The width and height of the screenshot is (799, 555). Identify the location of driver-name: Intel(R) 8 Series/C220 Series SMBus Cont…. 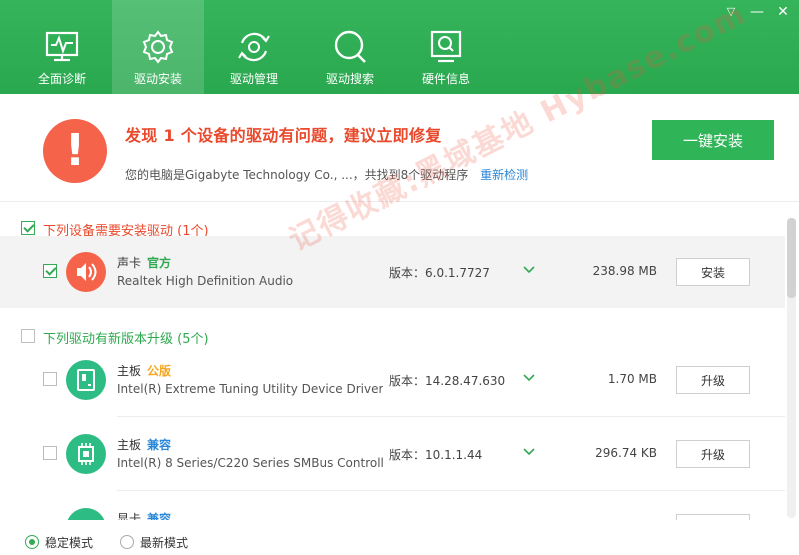
(250, 463).